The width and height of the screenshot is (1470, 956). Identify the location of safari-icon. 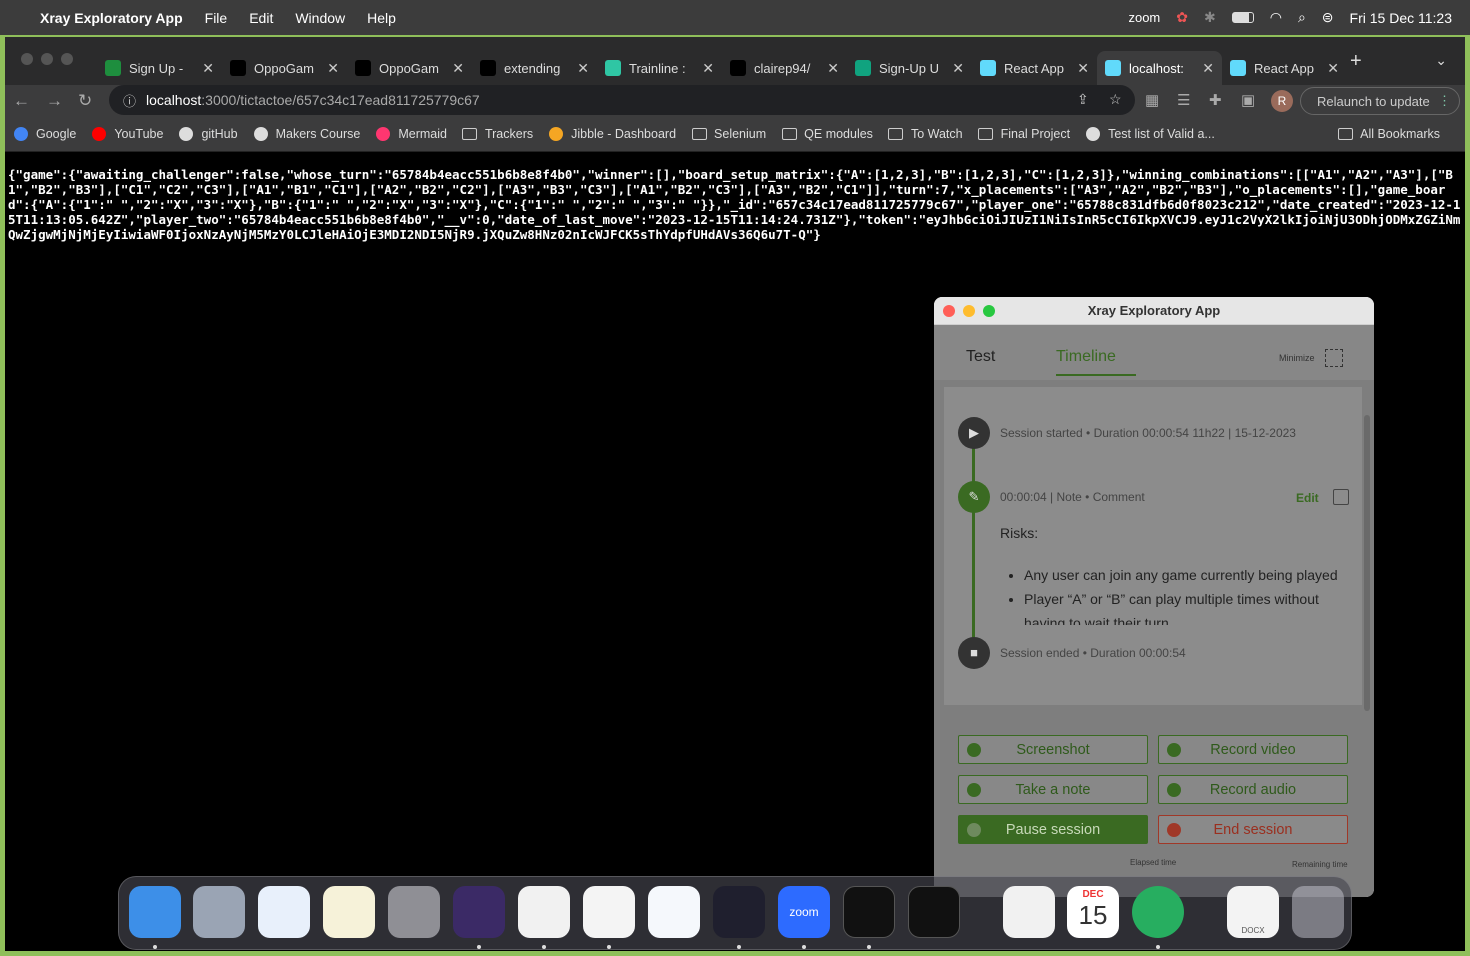
(284, 912).